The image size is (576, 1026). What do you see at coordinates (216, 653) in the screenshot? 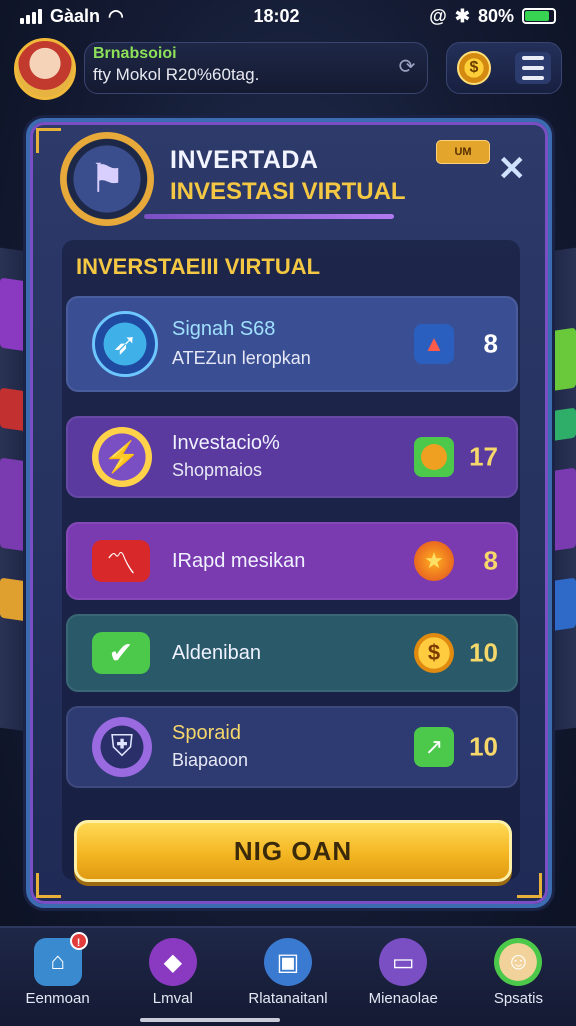
I see `item-title: Aldeniban` at bounding box center [216, 653].